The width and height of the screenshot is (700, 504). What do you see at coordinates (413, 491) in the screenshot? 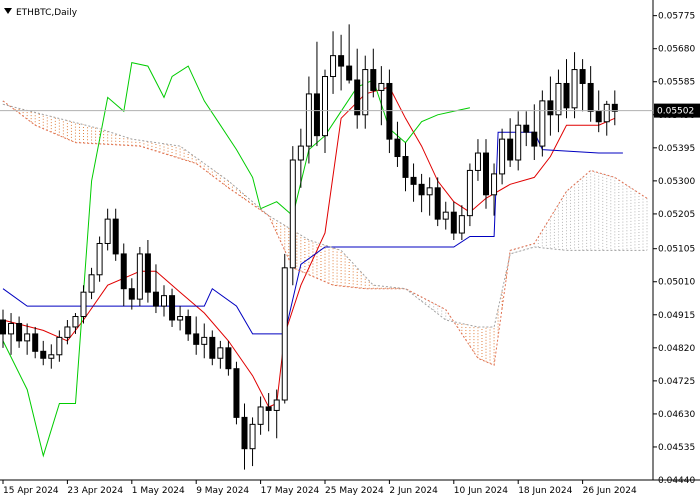
I see `x-tick-label: 2 Jun 2024` at bounding box center [413, 491].